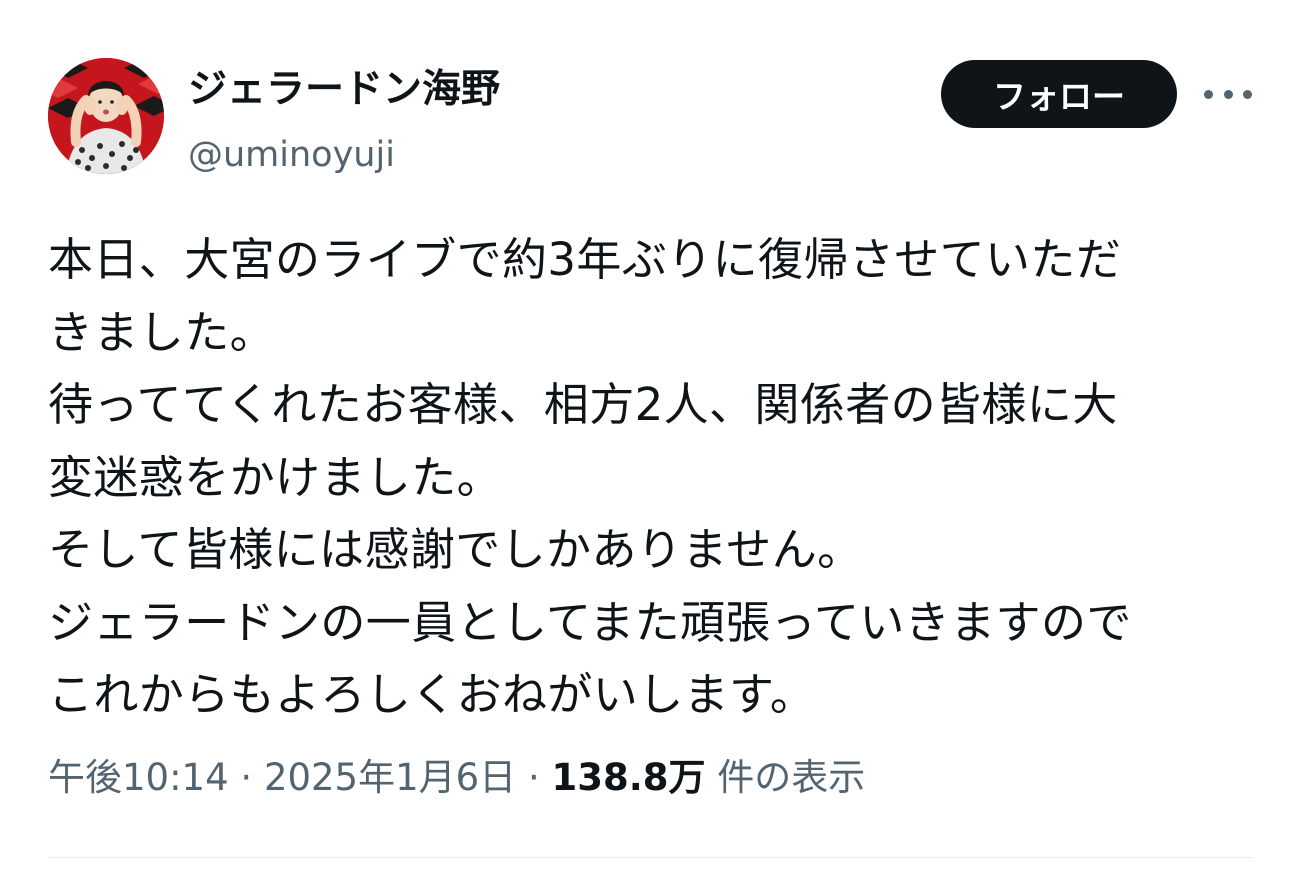  What do you see at coordinates (390, 777) in the screenshot?
I see `tweet-date: 2025年1月6日` at bounding box center [390, 777].